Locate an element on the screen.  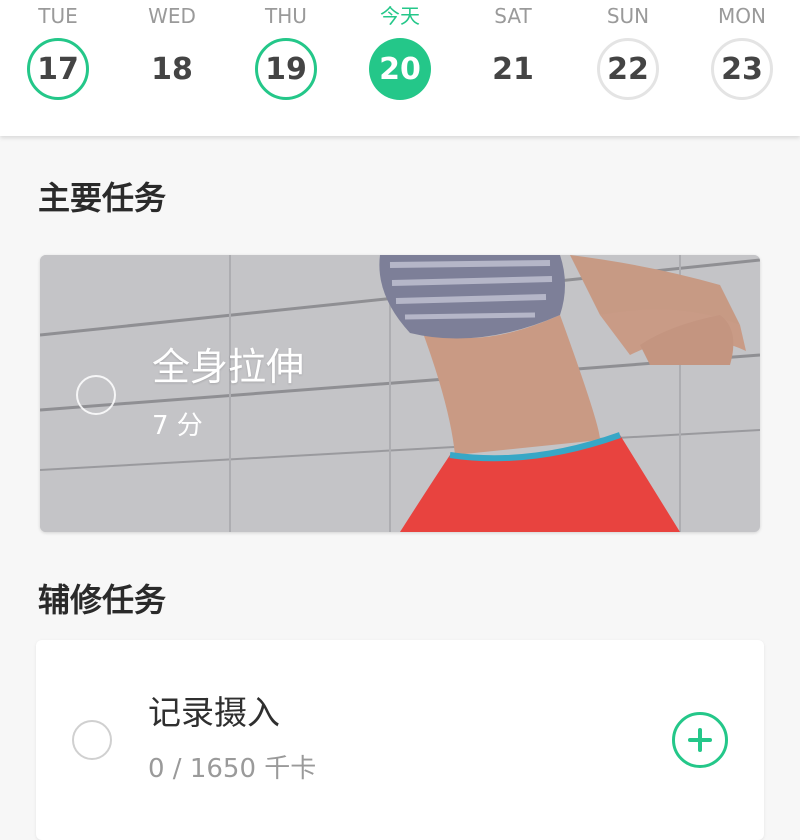
day-of-week-label: WED is located at coordinates (172, 16).